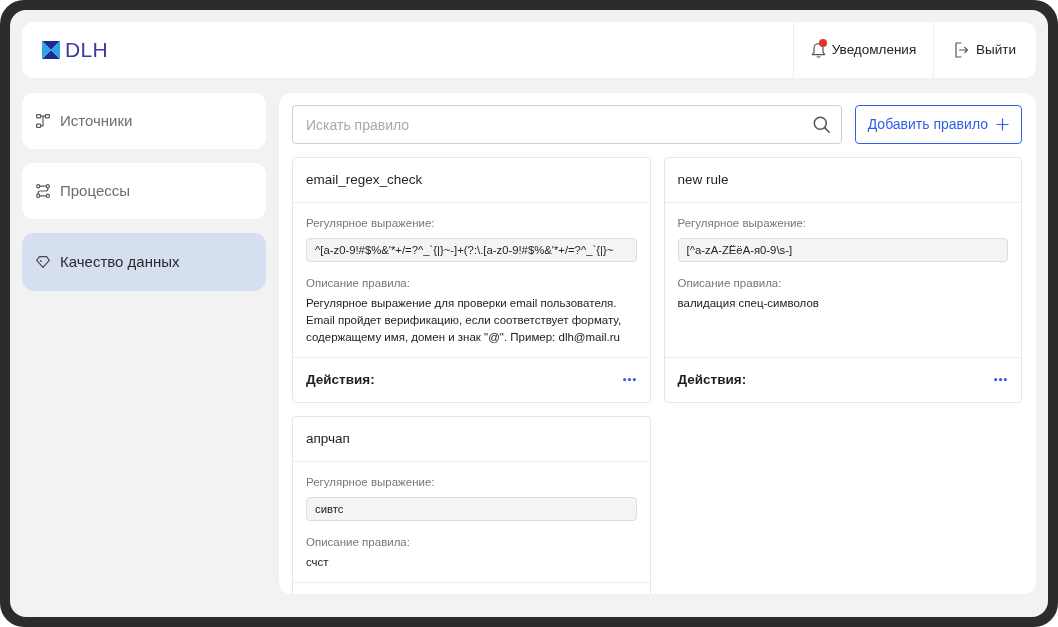 This screenshot has width=1058, height=627. Describe the element at coordinates (144, 262) in the screenshot. I see `sidebar-item: Качество данных` at that location.